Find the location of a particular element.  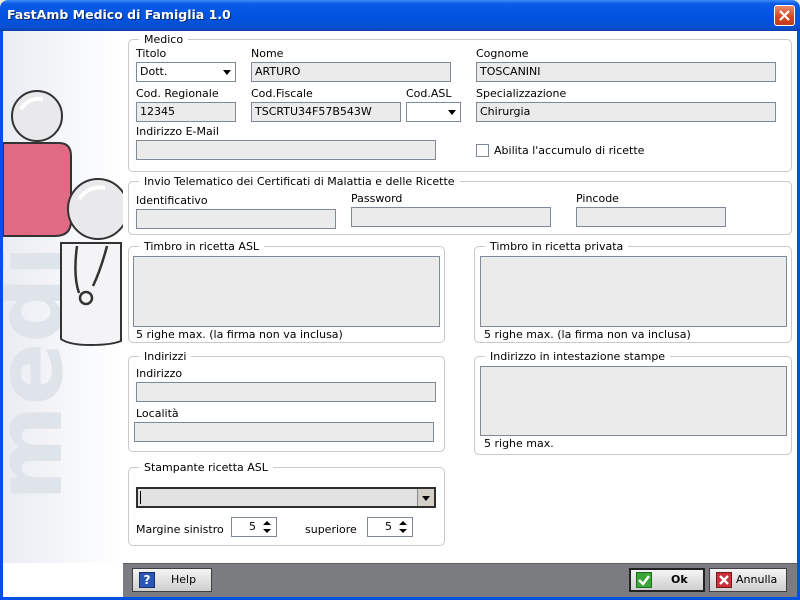

nome-label: Nome is located at coordinates (267, 53).